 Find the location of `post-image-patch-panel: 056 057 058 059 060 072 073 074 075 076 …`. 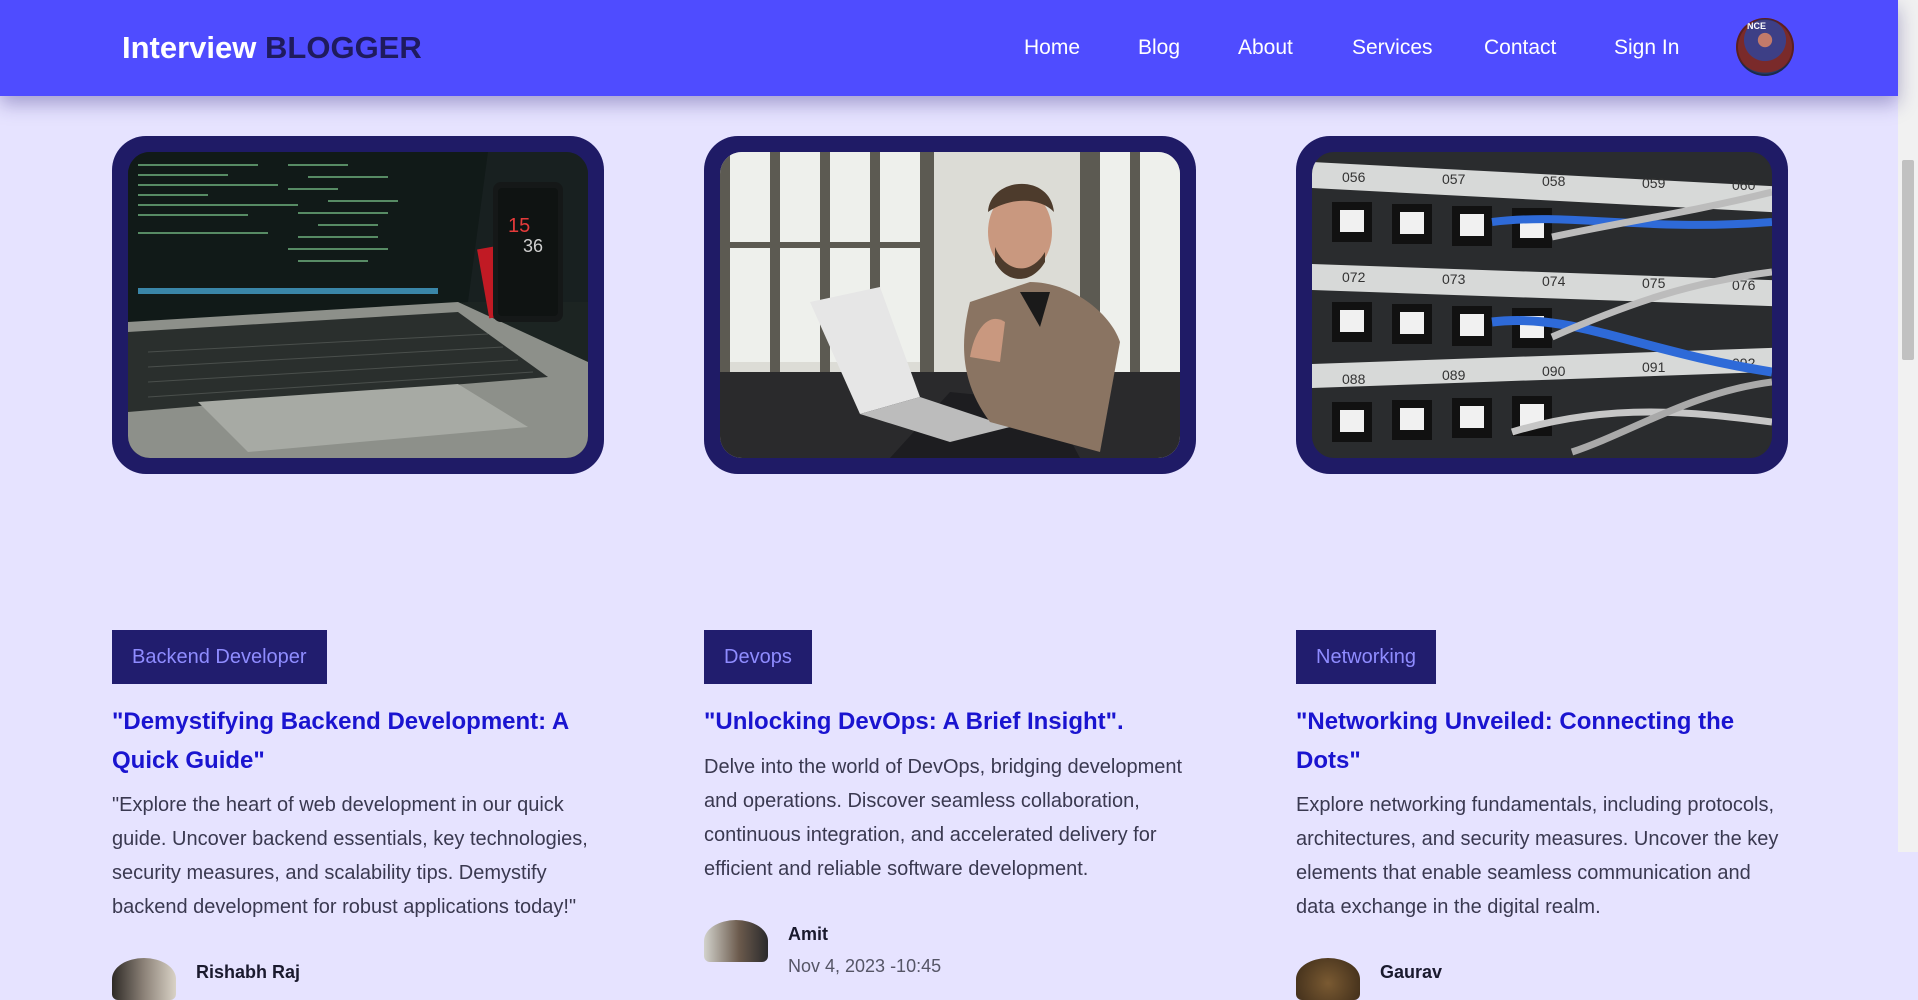

post-image-patch-panel: 056 057 058 059 060 072 073 074 075 076 … is located at coordinates (1542, 305).